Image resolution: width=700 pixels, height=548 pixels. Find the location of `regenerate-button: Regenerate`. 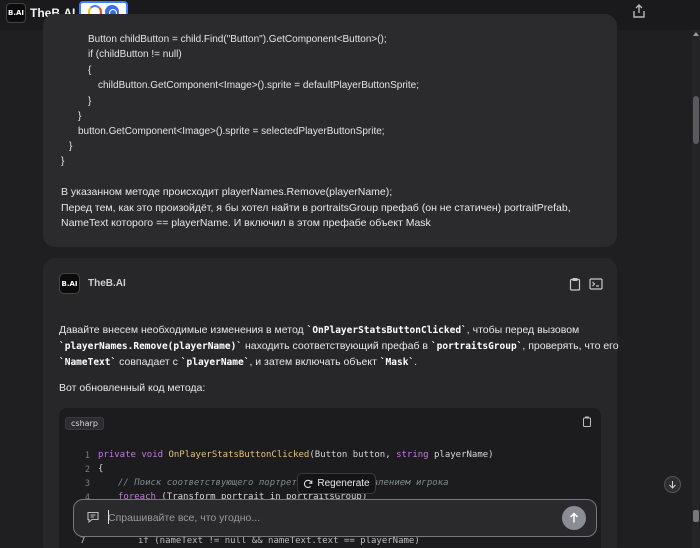

regenerate-button: Regenerate is located at coordinates (336, 483).